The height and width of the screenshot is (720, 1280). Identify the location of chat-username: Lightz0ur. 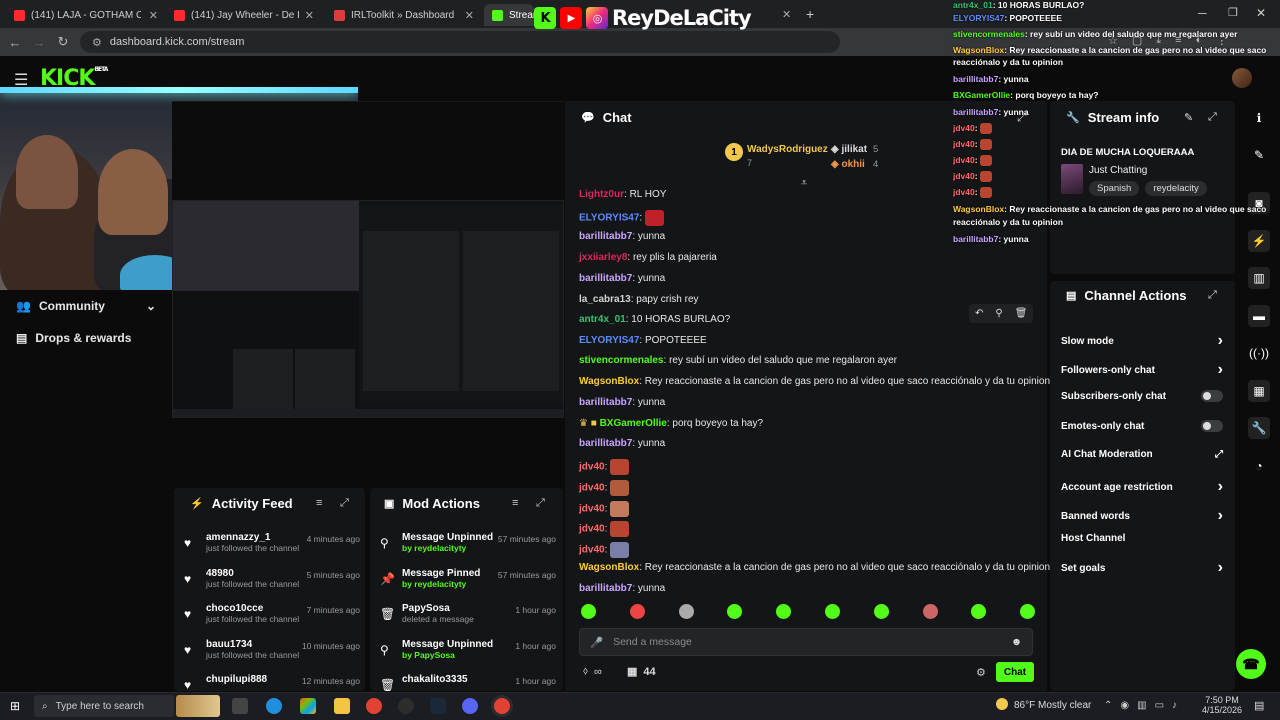
(601, 194).